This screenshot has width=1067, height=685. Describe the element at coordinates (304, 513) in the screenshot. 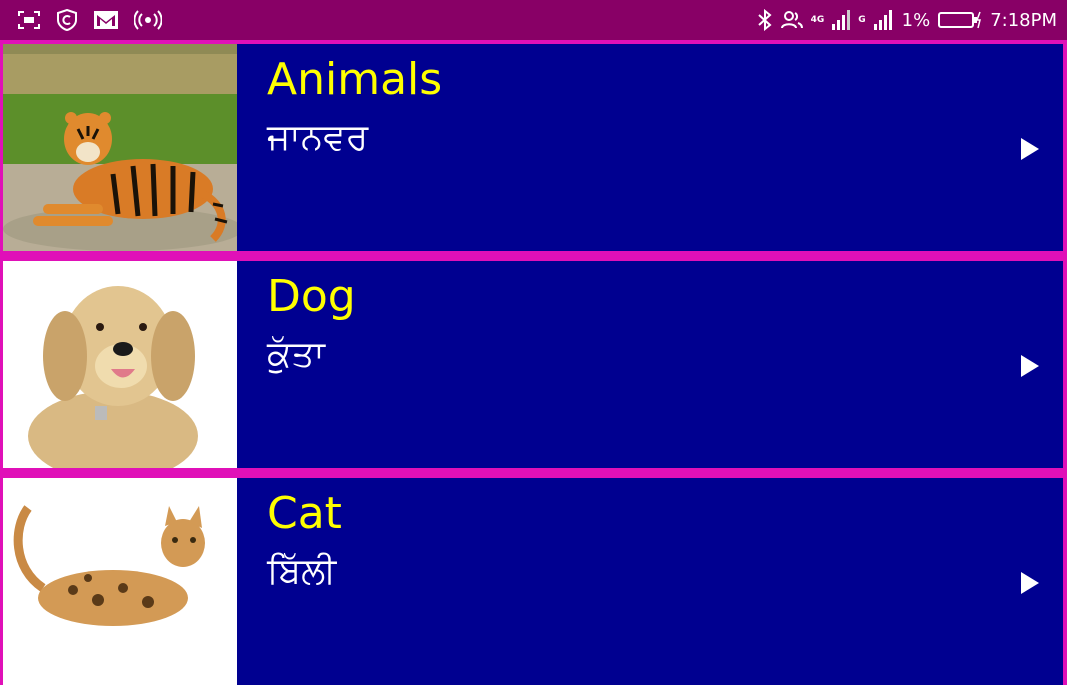

I see `item-title: Cat` at that location.